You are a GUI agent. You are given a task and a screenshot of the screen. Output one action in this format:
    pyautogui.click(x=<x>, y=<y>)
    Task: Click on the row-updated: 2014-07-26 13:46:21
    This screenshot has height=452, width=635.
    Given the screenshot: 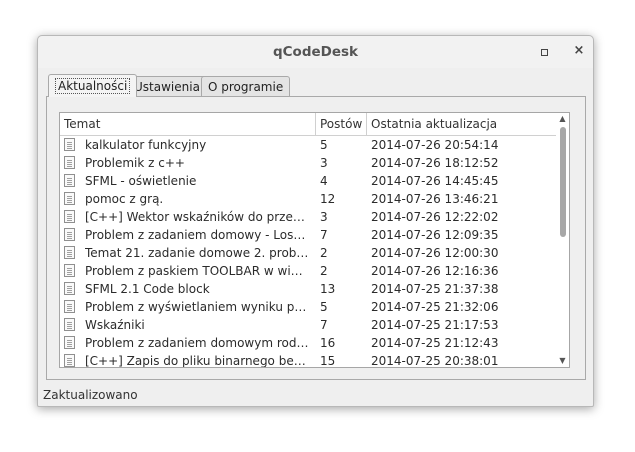 What is the action you would take?
    pyautogui.click(x=435, y=199)
    